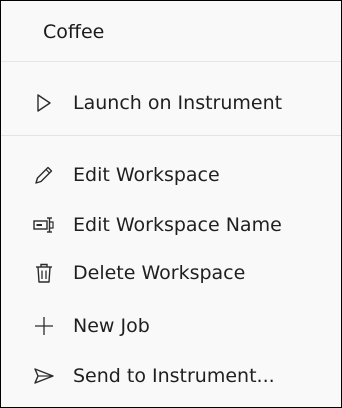 The height and width of the screenshot is (408, 342). What do you see at coordinates (44, 273) in the screenshot?
I see `trash-icon` at bounding box center [44, 273].